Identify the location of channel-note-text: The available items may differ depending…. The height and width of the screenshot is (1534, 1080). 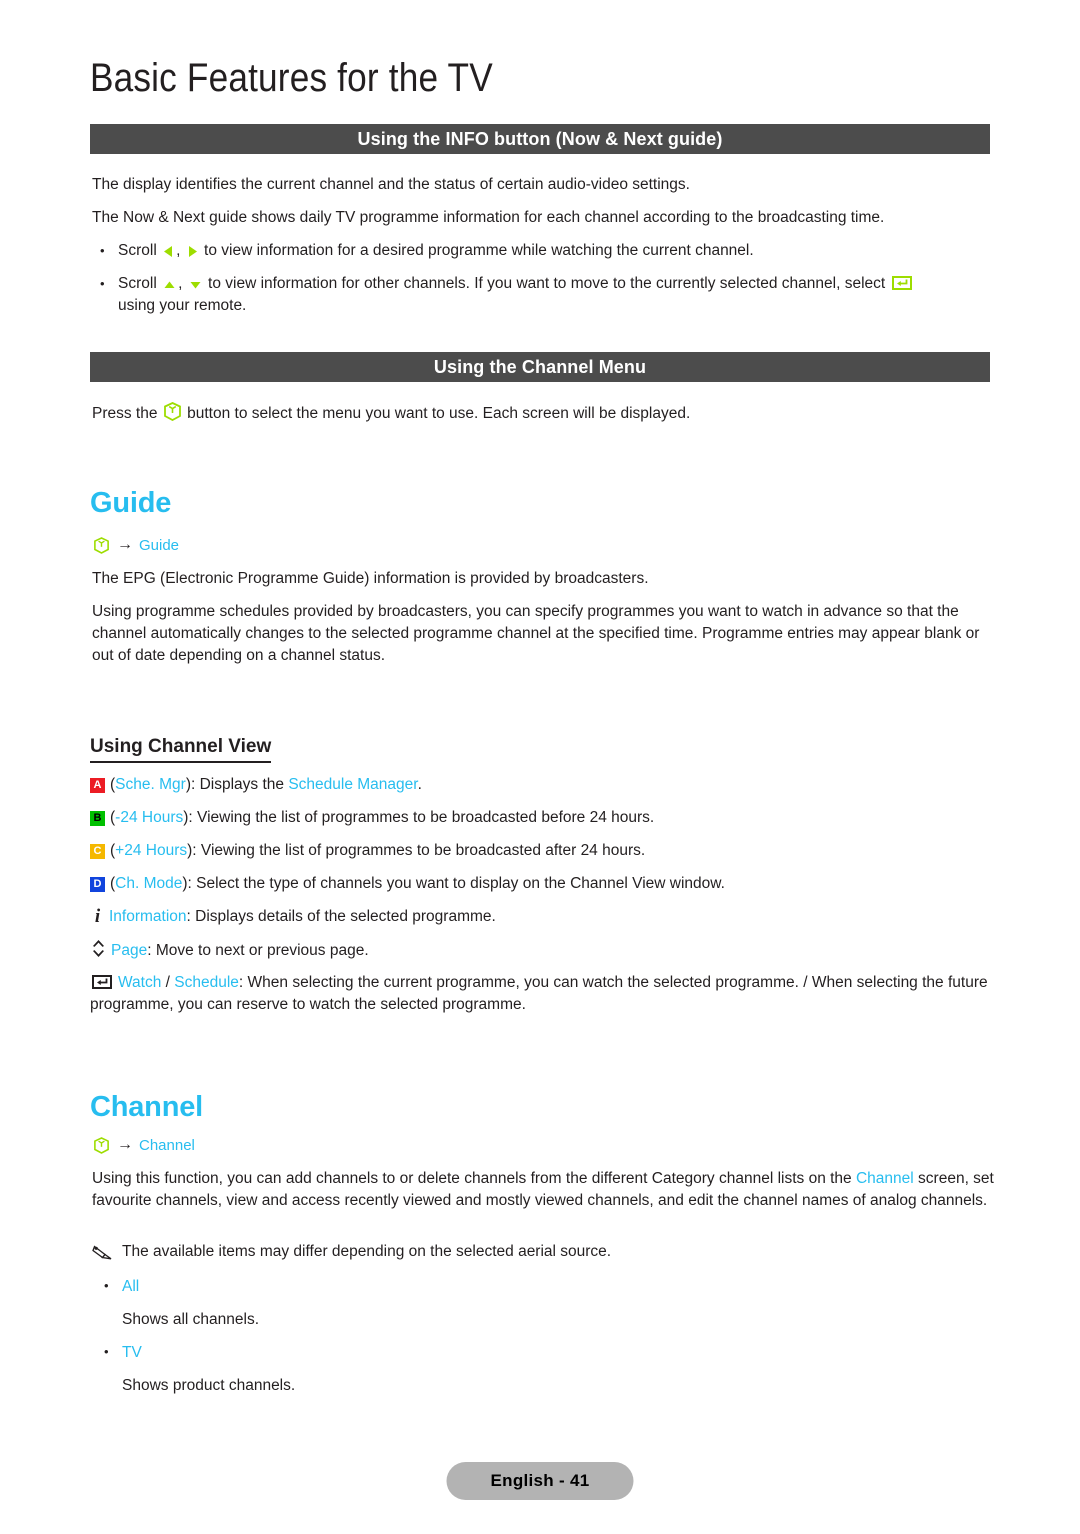
(367, 1251).